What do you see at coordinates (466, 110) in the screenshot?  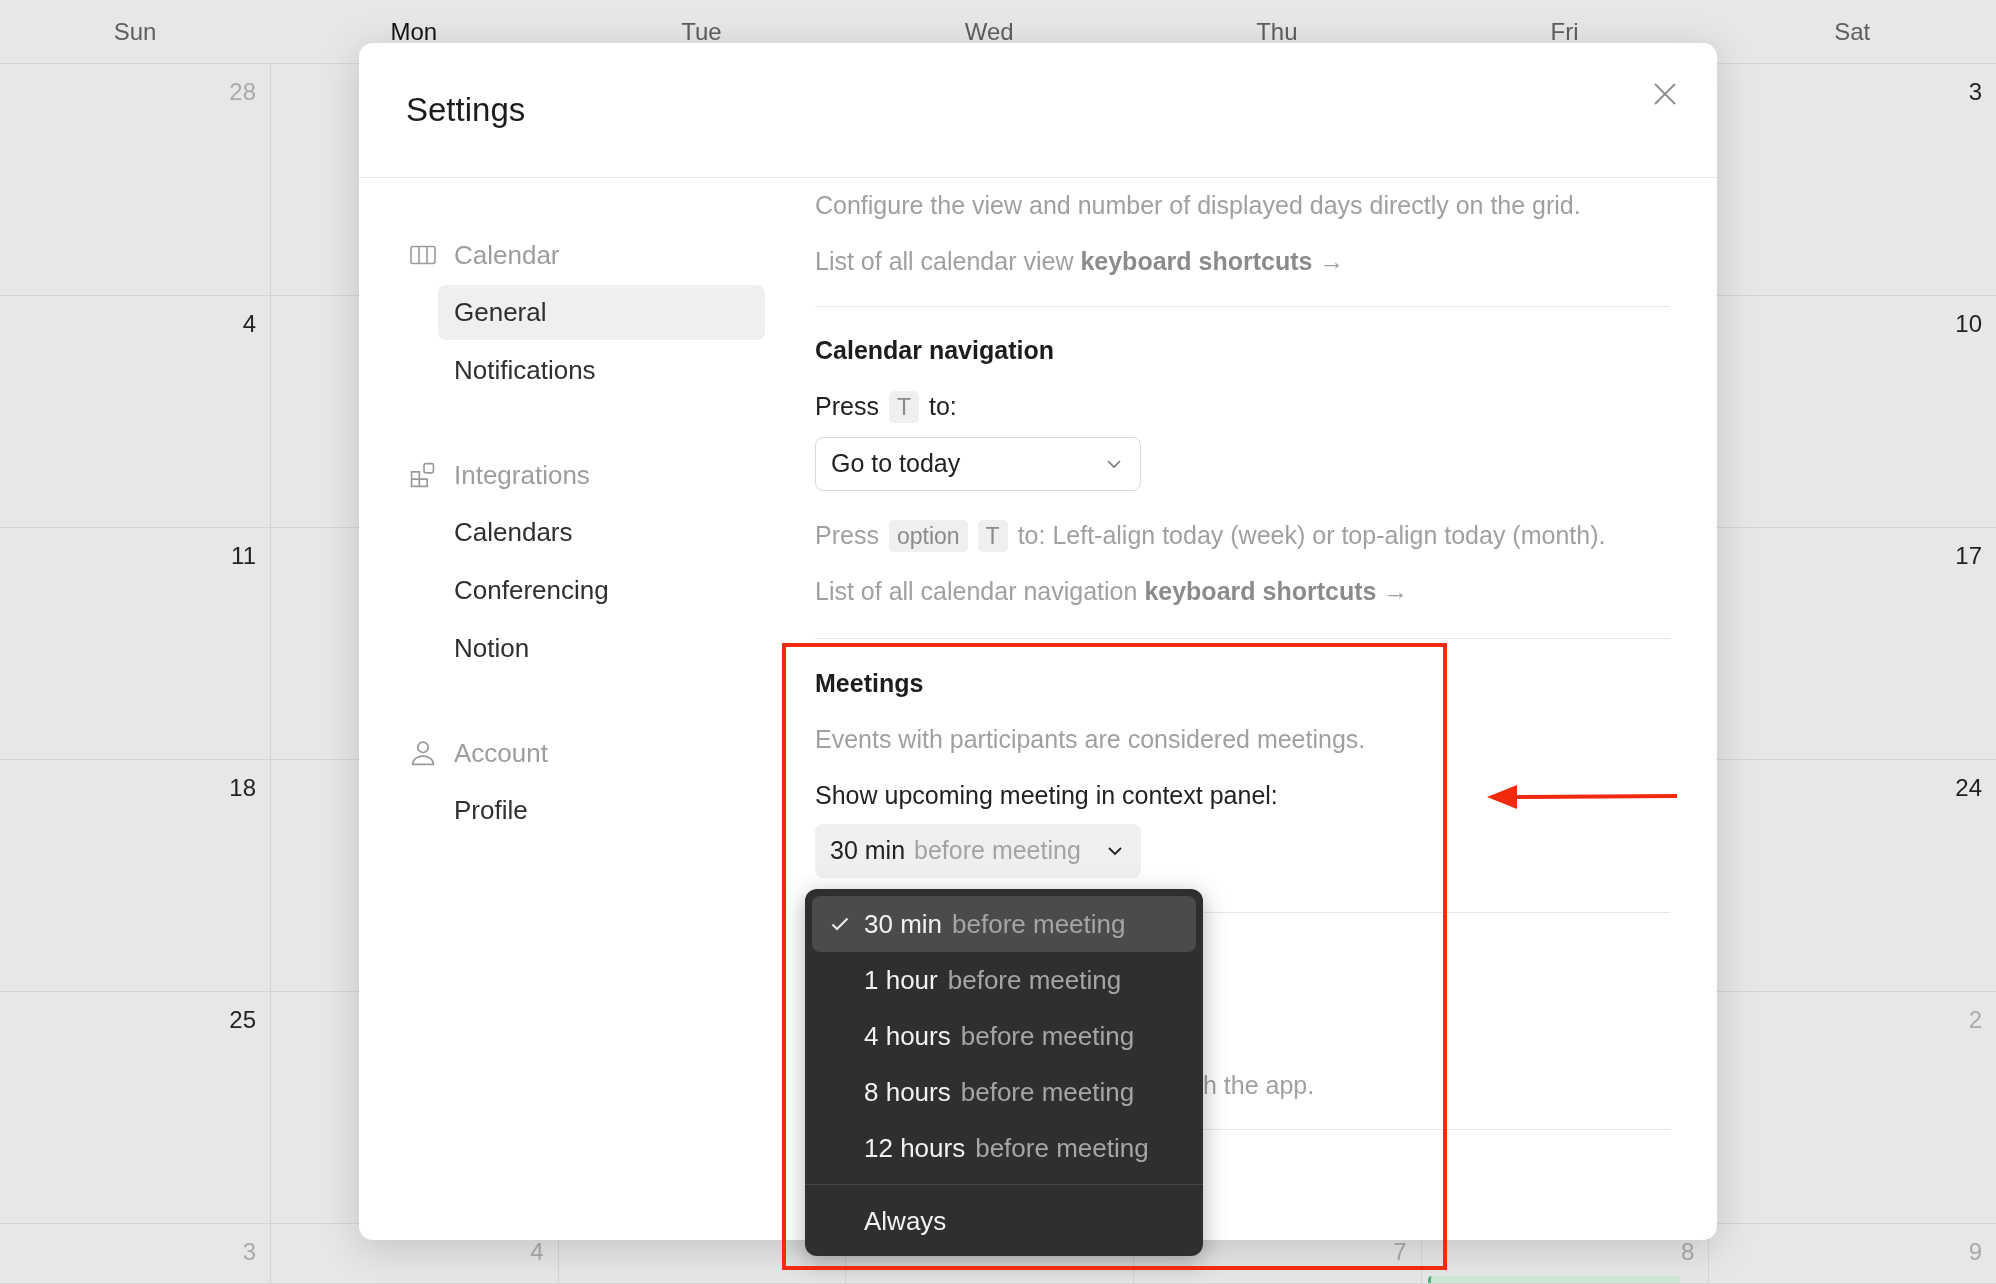 I see `dialog-title: Settings` at bounding box center [466, 110].